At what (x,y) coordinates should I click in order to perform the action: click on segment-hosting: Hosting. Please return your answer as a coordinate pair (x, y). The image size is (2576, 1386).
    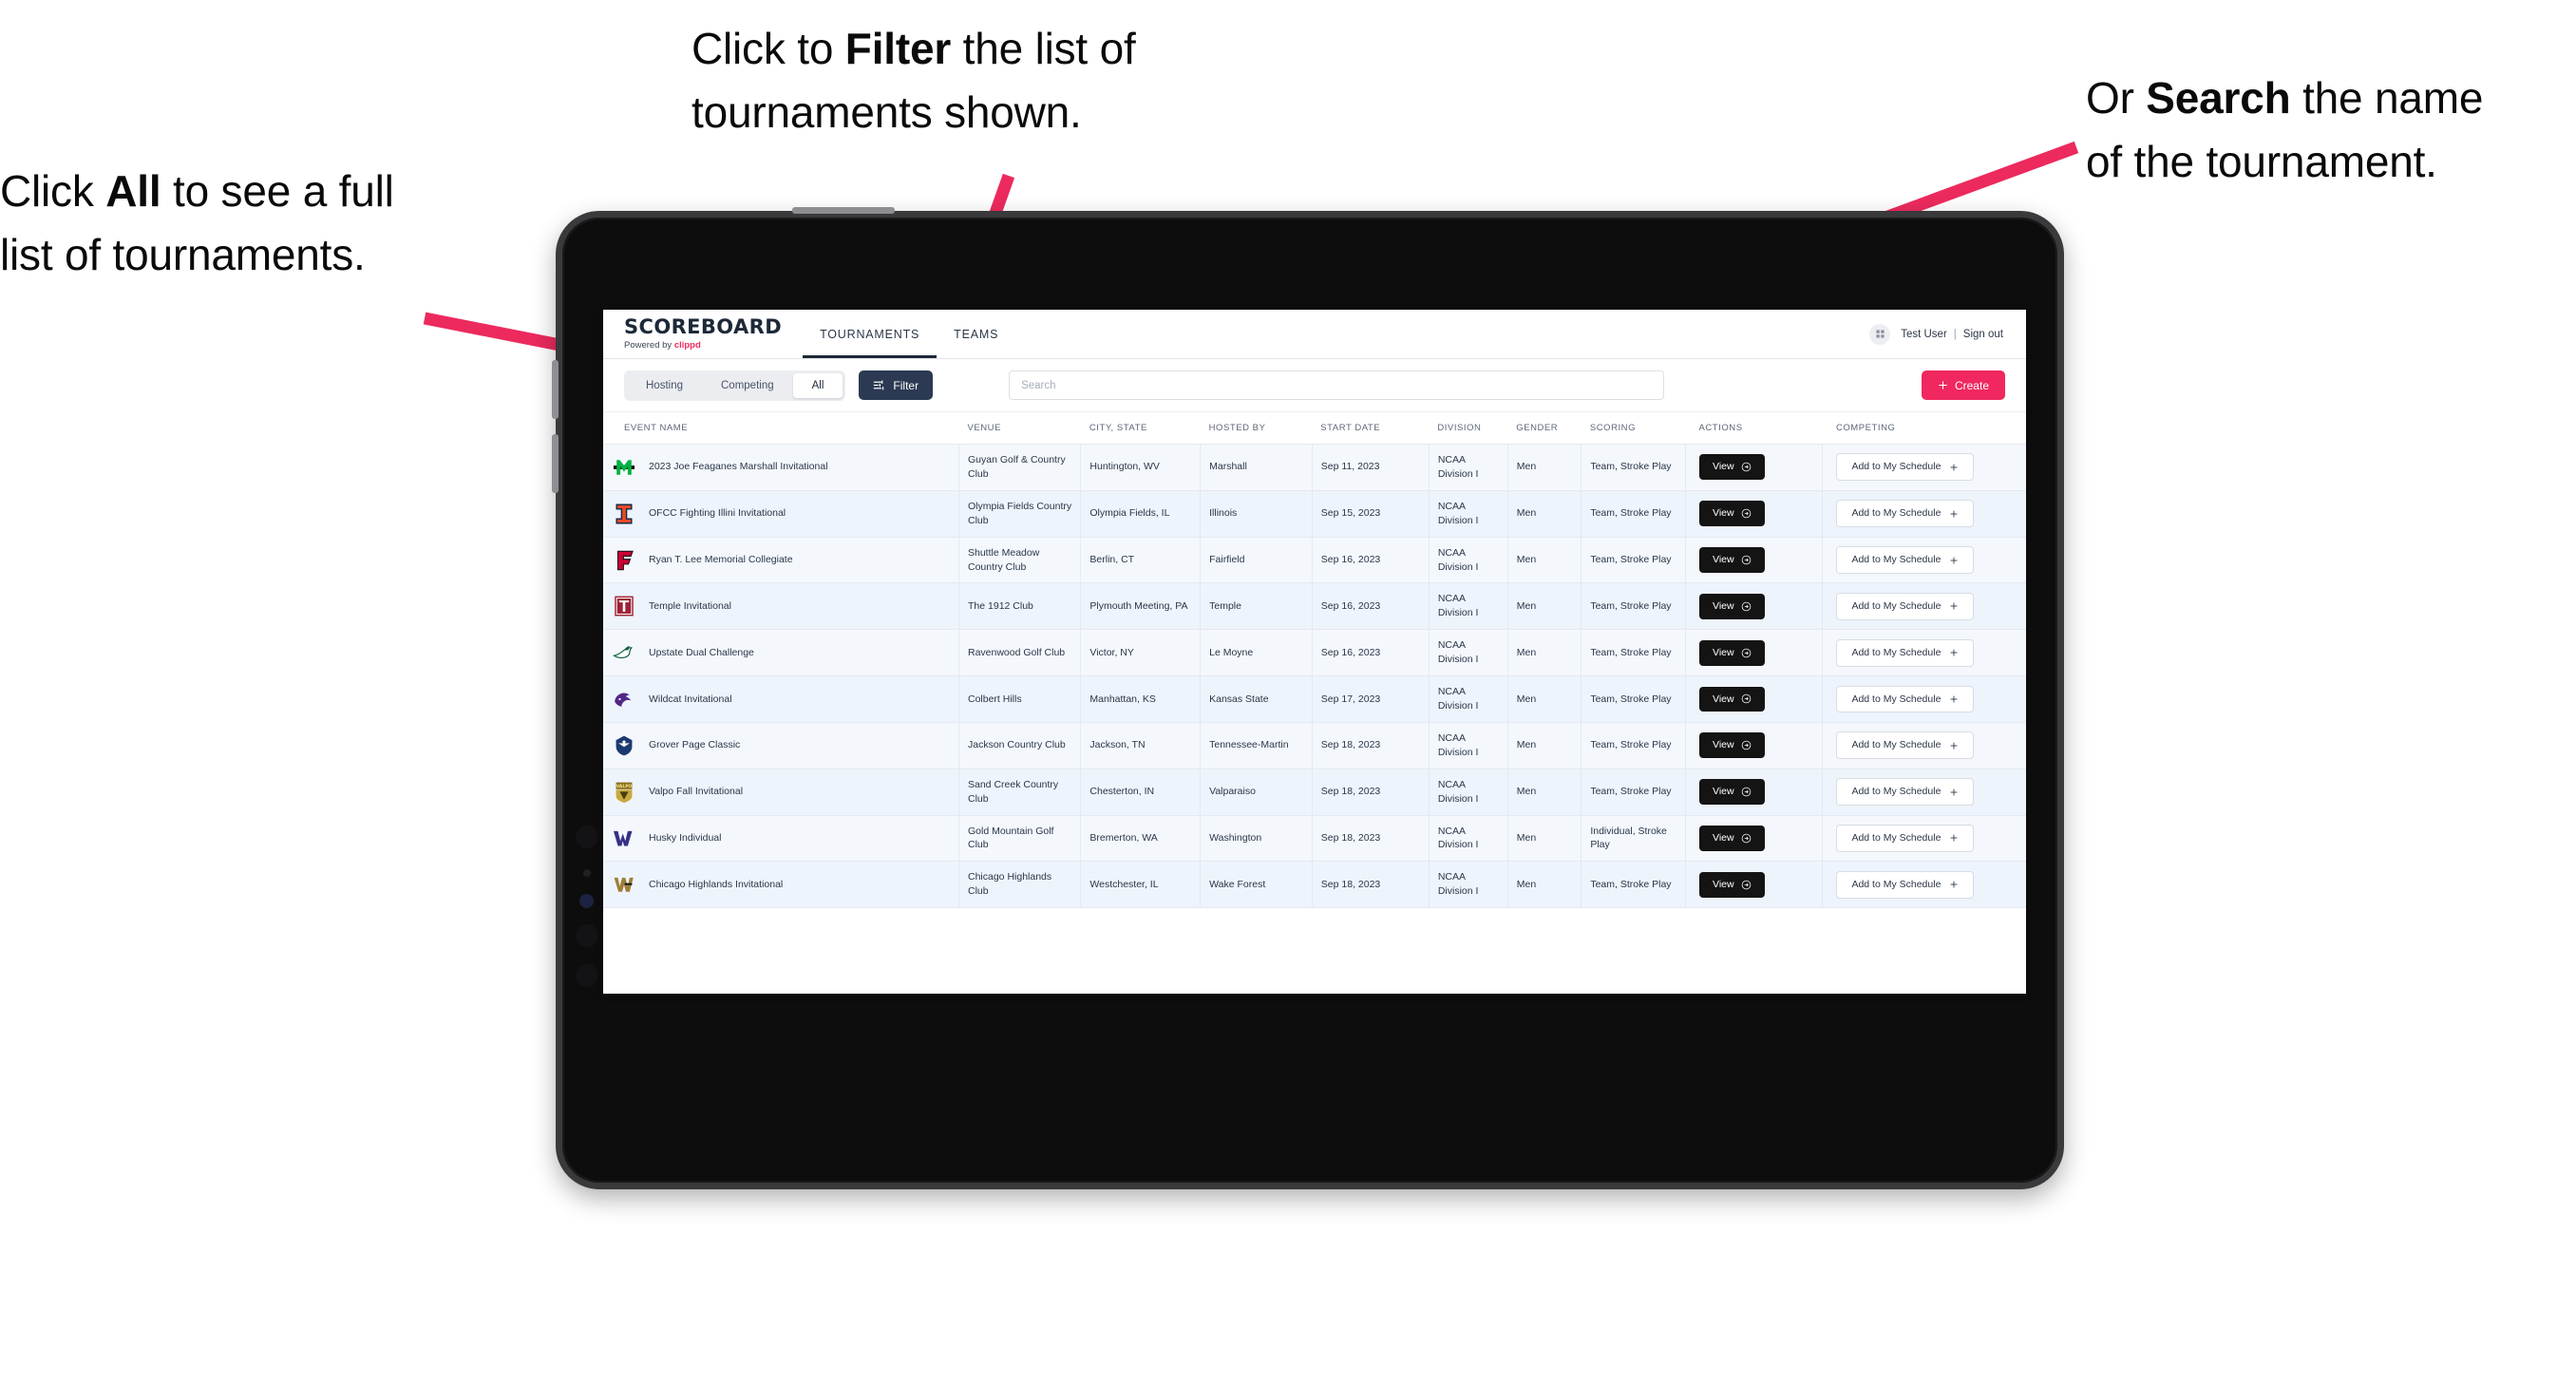
    Looking at the image, I should click on (664, 385).